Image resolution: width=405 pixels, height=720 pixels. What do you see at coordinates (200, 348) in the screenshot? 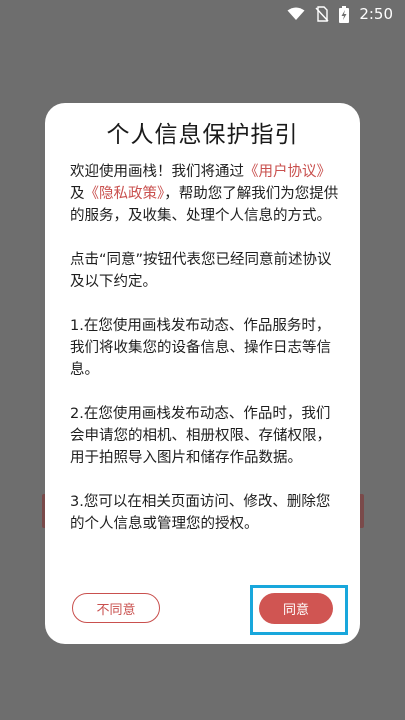
I see `term-1-paragraph: 1.在您使用画栈发布动态、作品服务时，我们将收集您的设备信息、操作日志等信息。` at bounding box center [200, 348].